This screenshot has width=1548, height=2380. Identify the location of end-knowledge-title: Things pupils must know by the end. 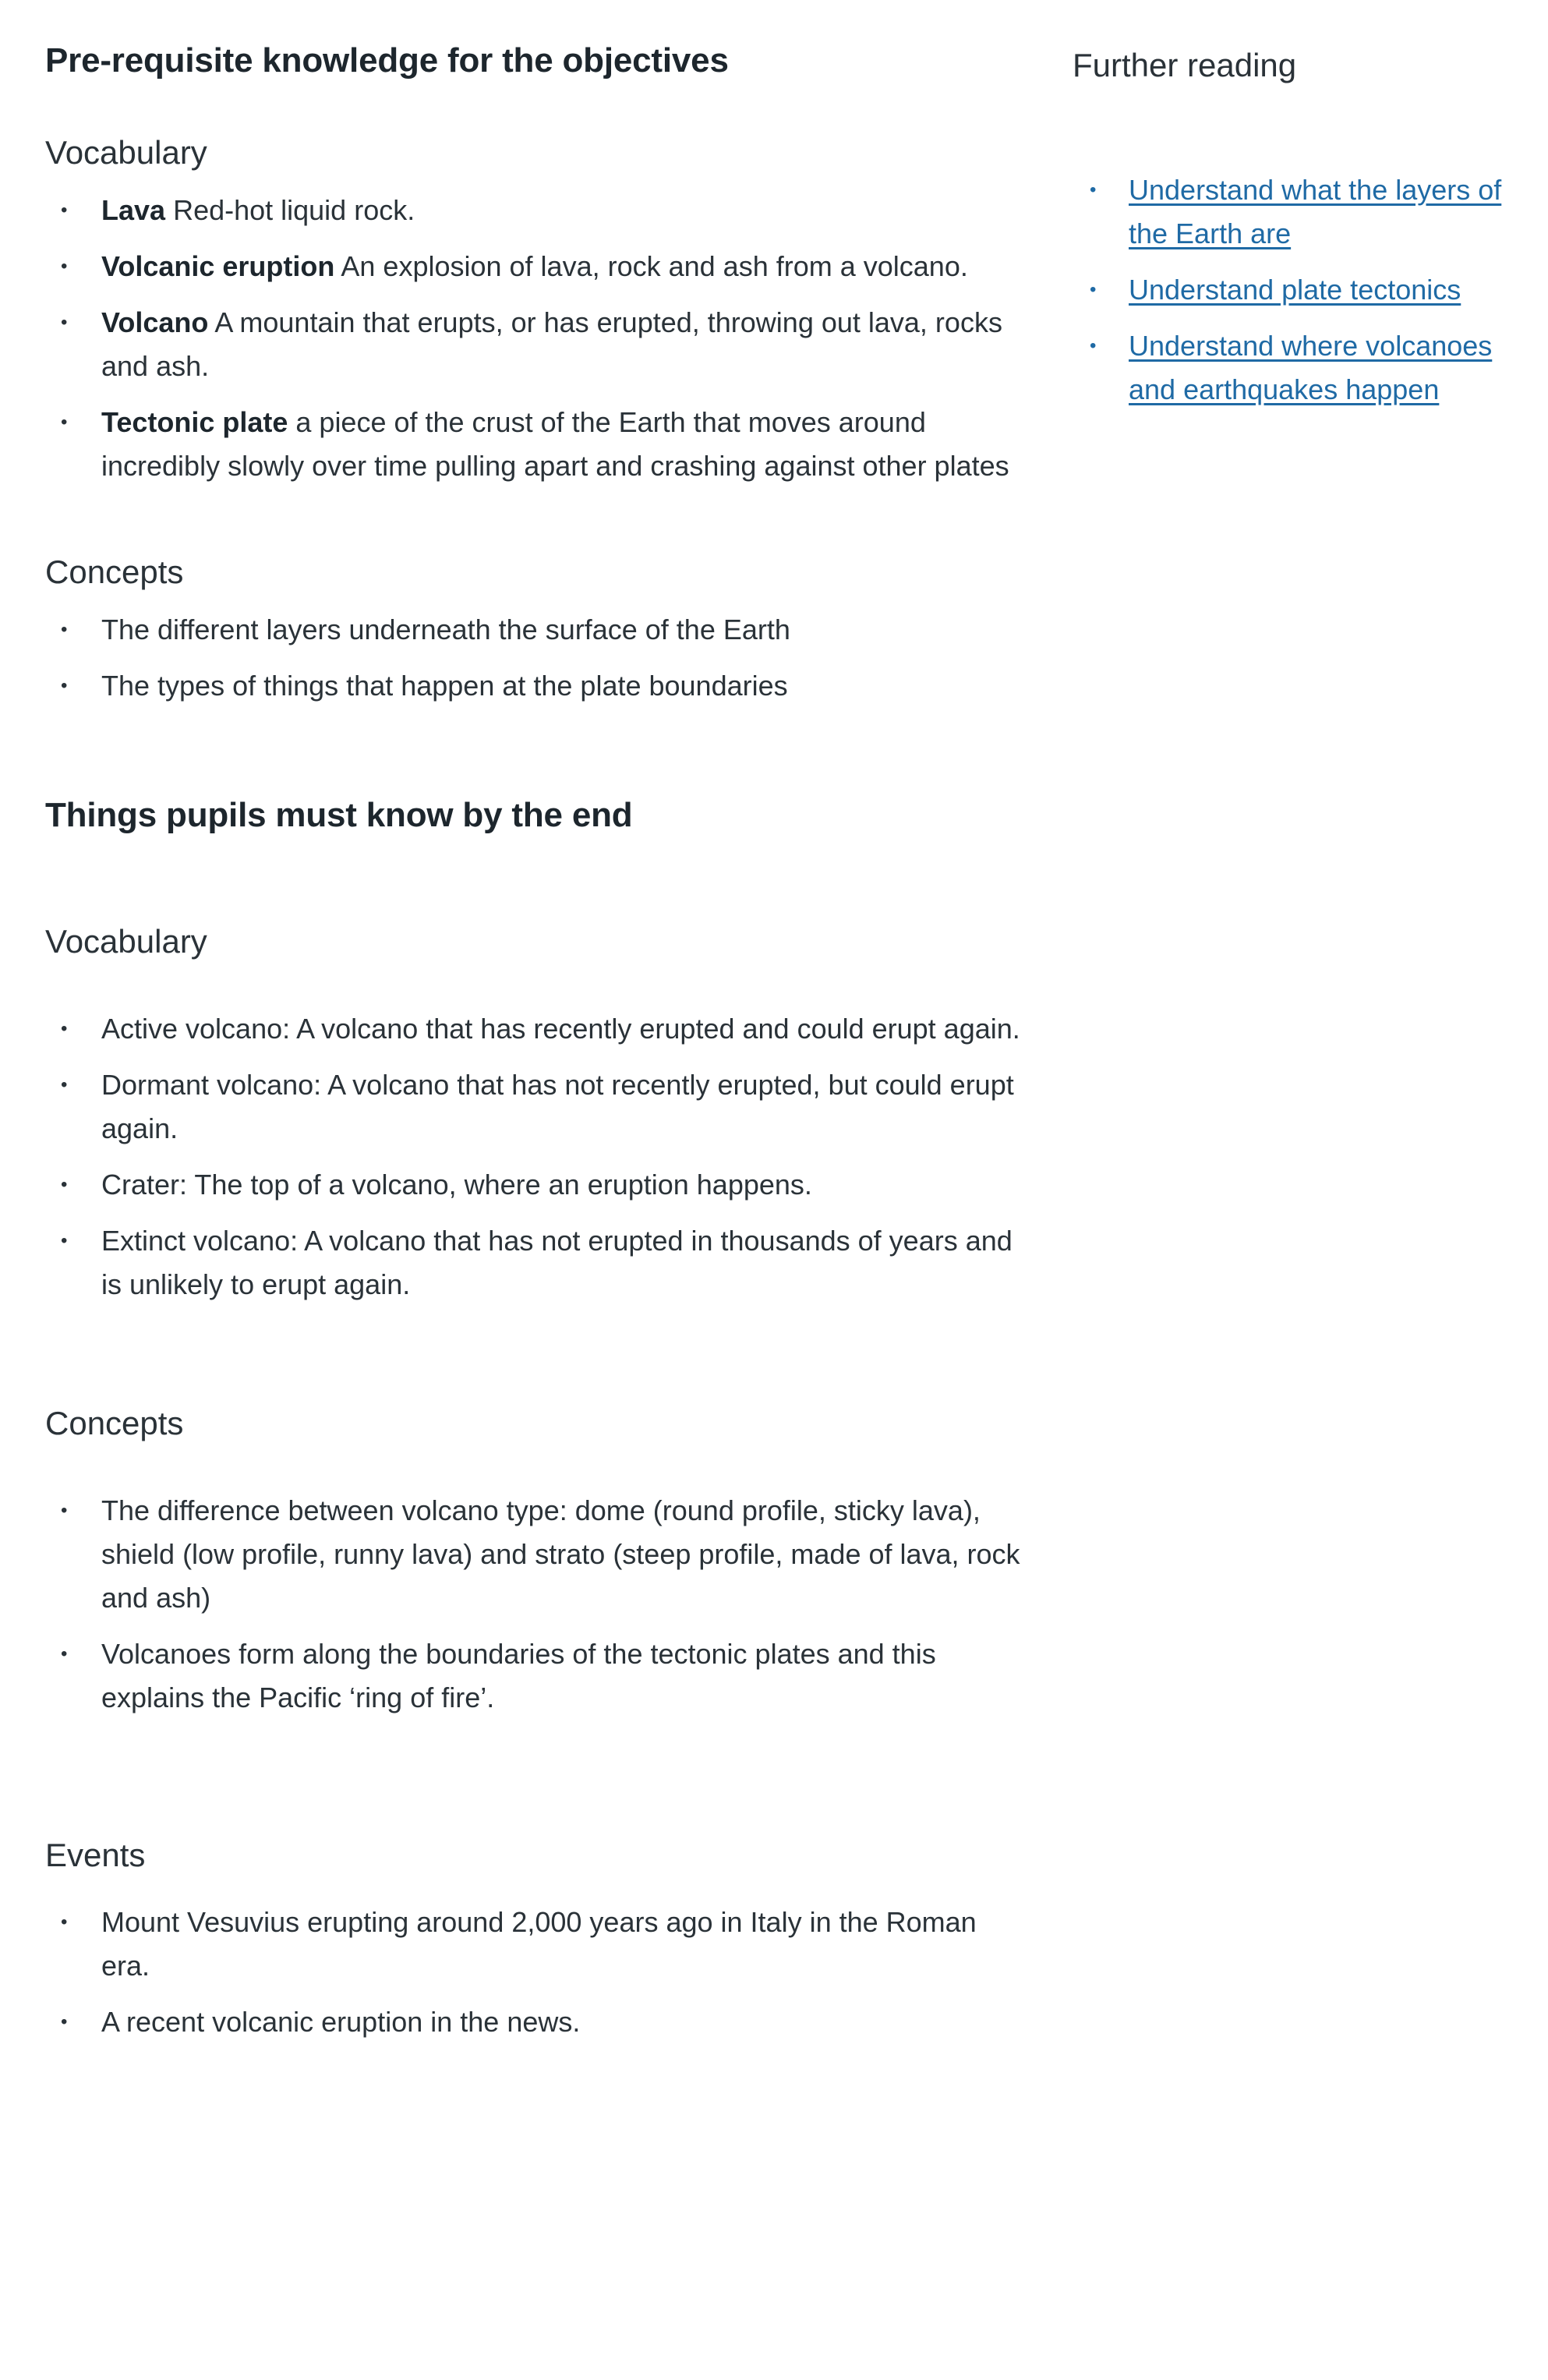
(339, 815).